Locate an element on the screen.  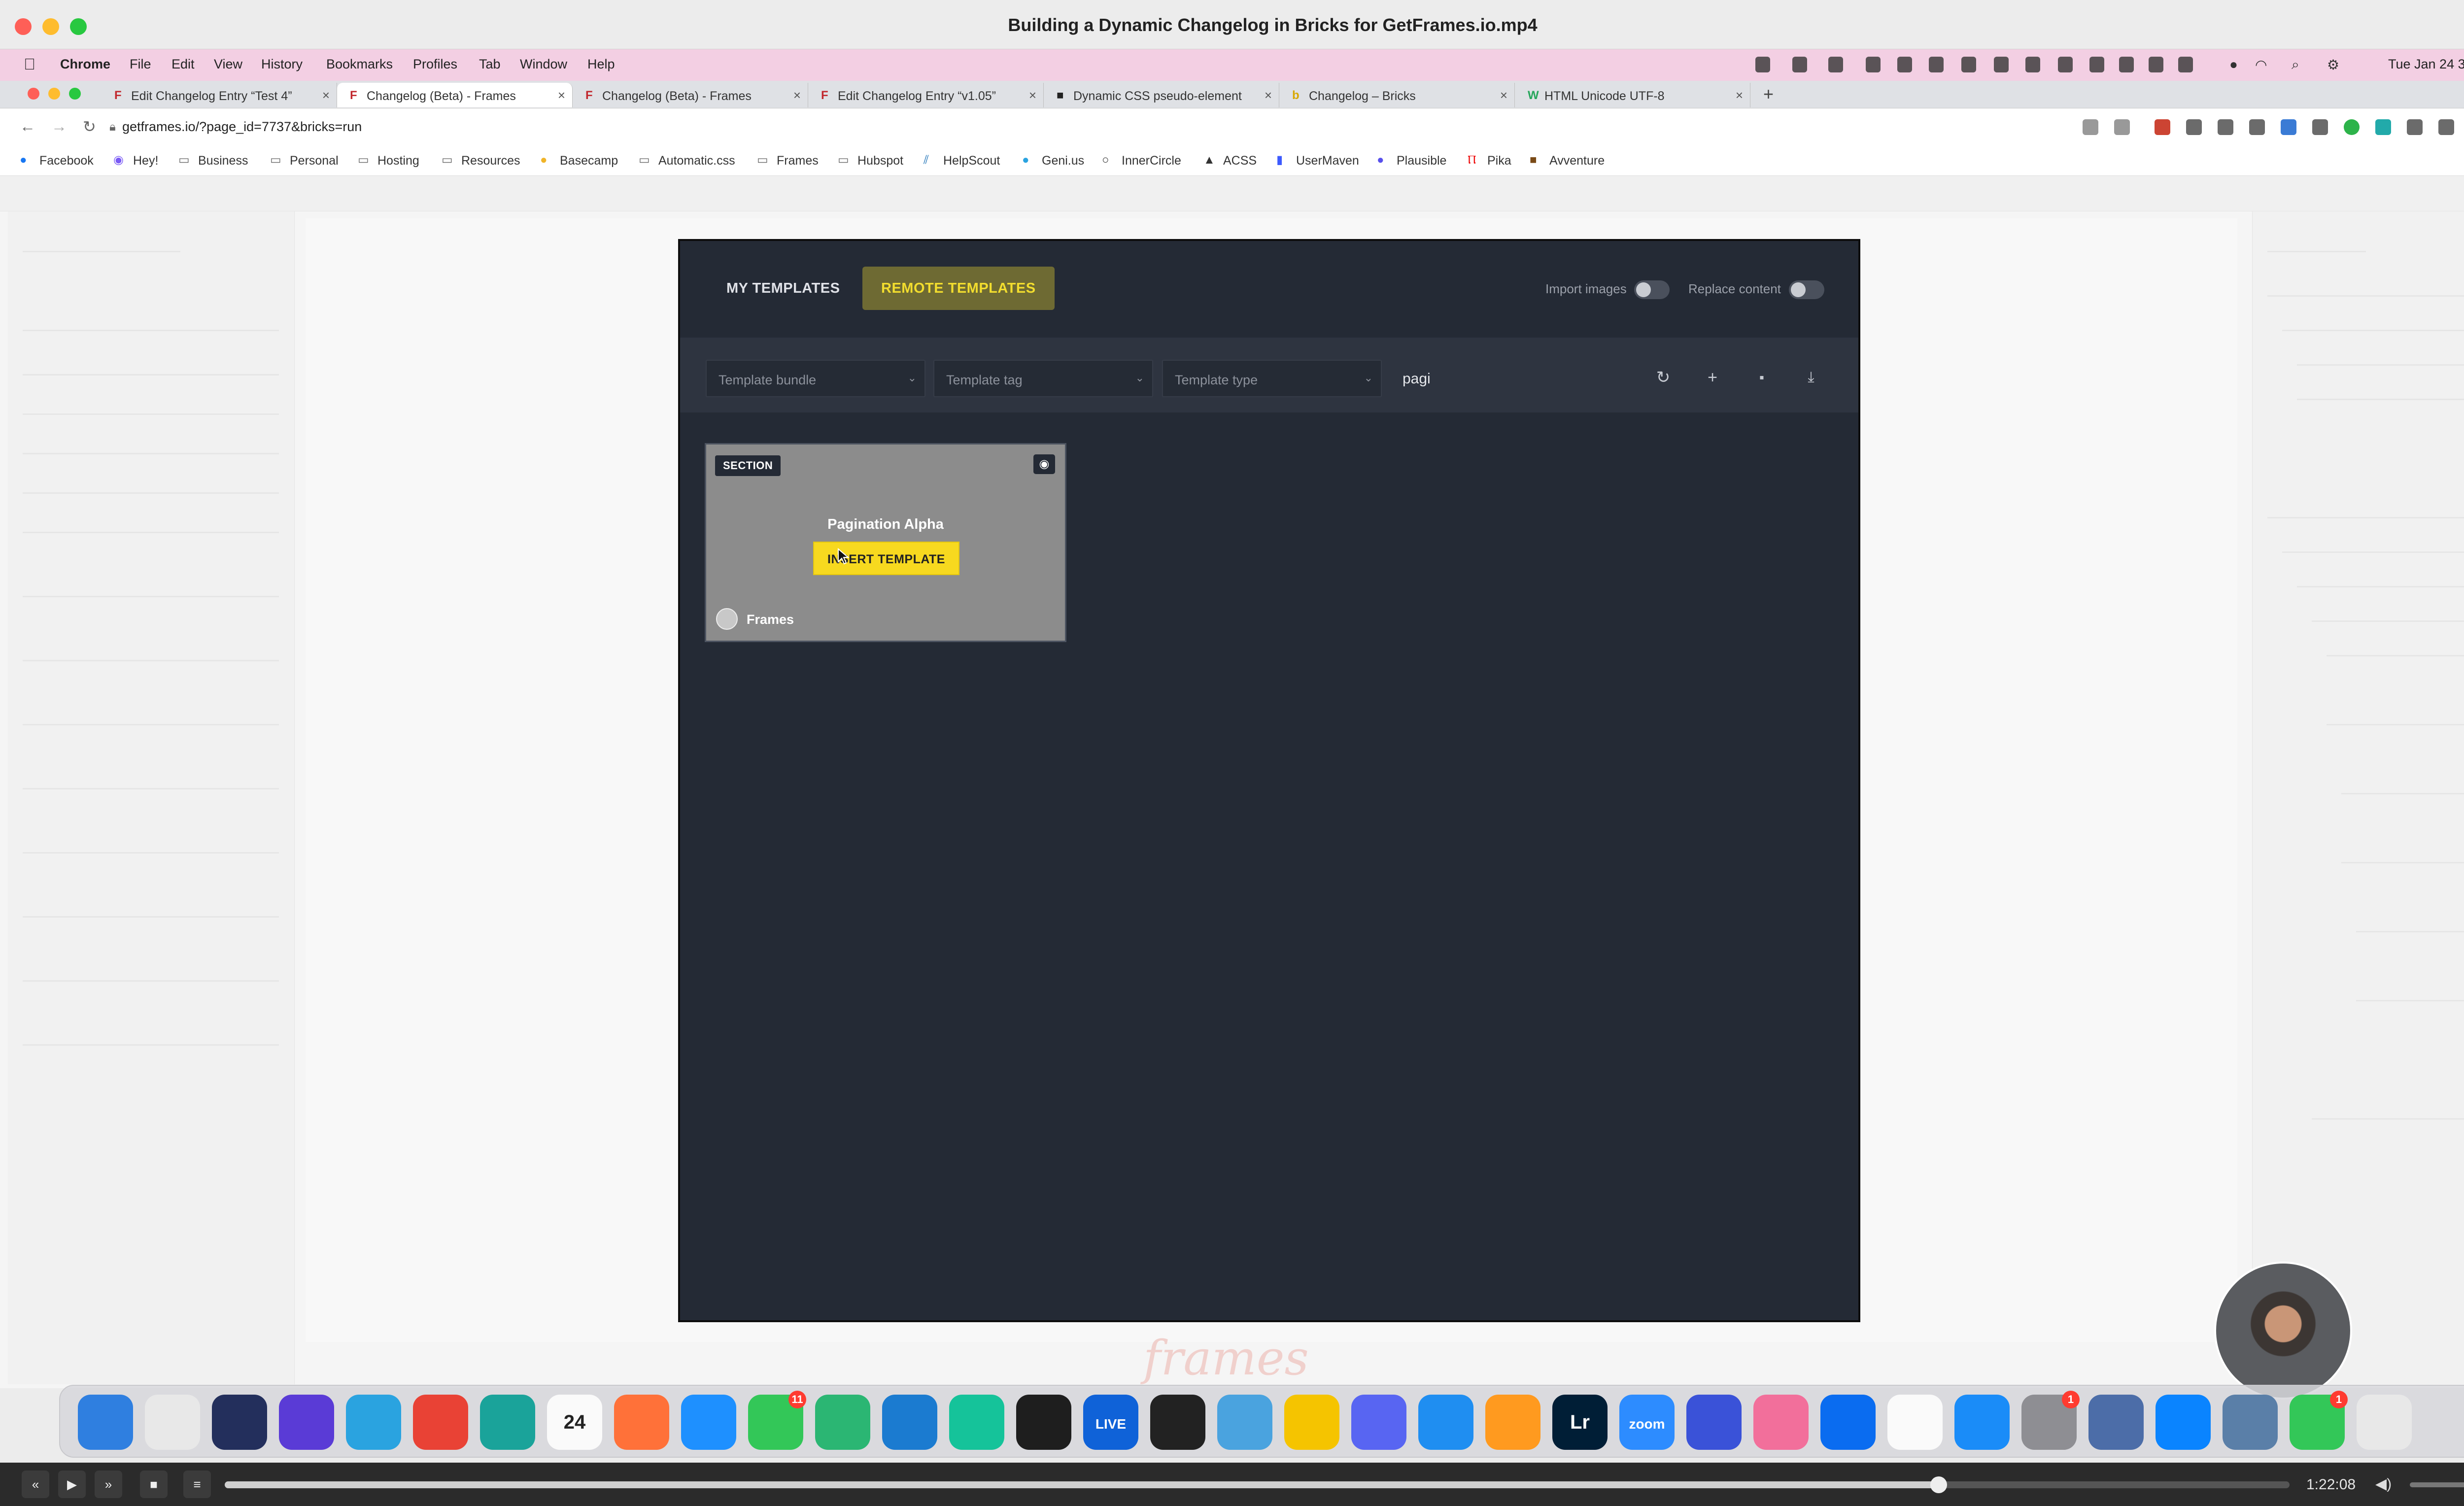
template-search-input: pagi is located at coordinates (1417, 379).